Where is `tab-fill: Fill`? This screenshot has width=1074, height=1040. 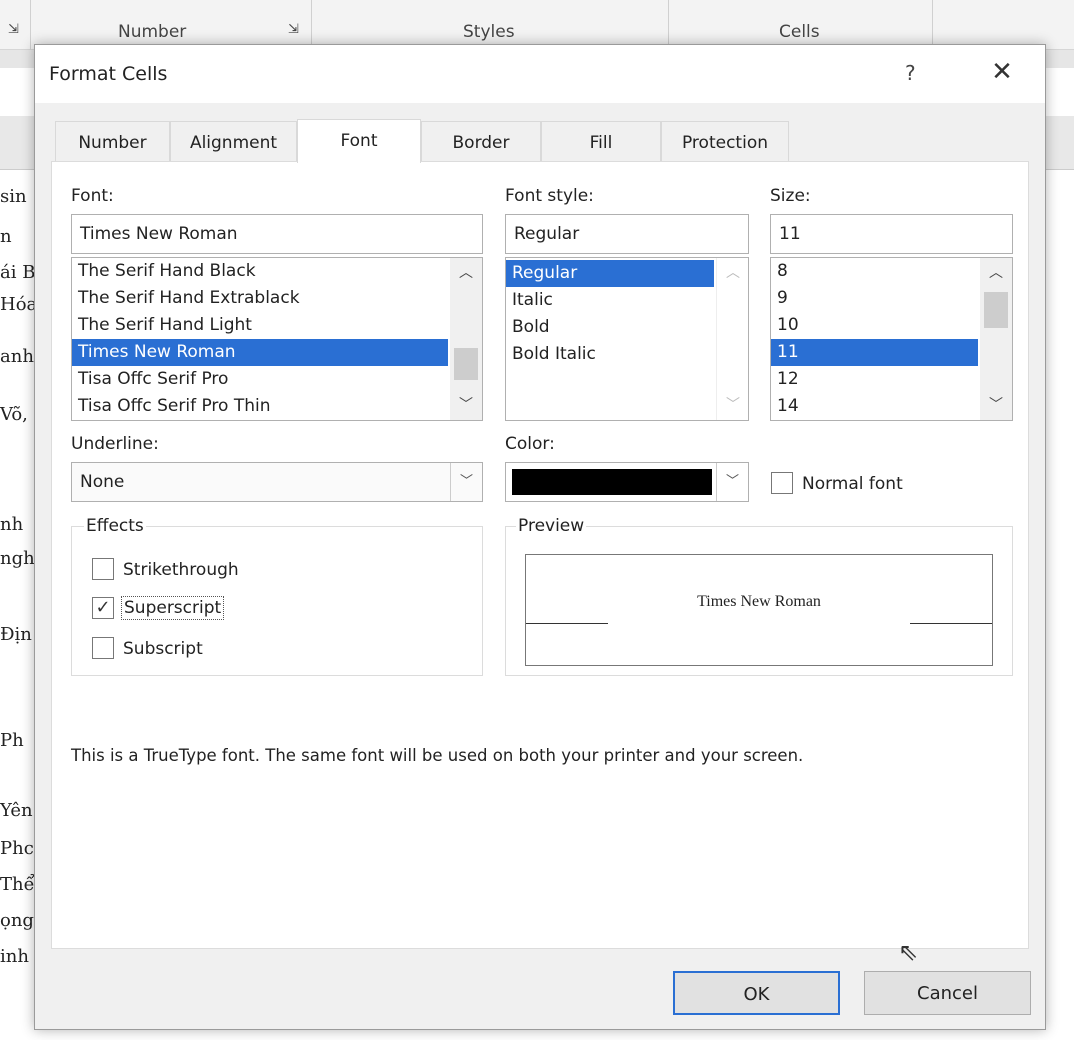 tab-fill: Fill is located at coordinates (601, 141).